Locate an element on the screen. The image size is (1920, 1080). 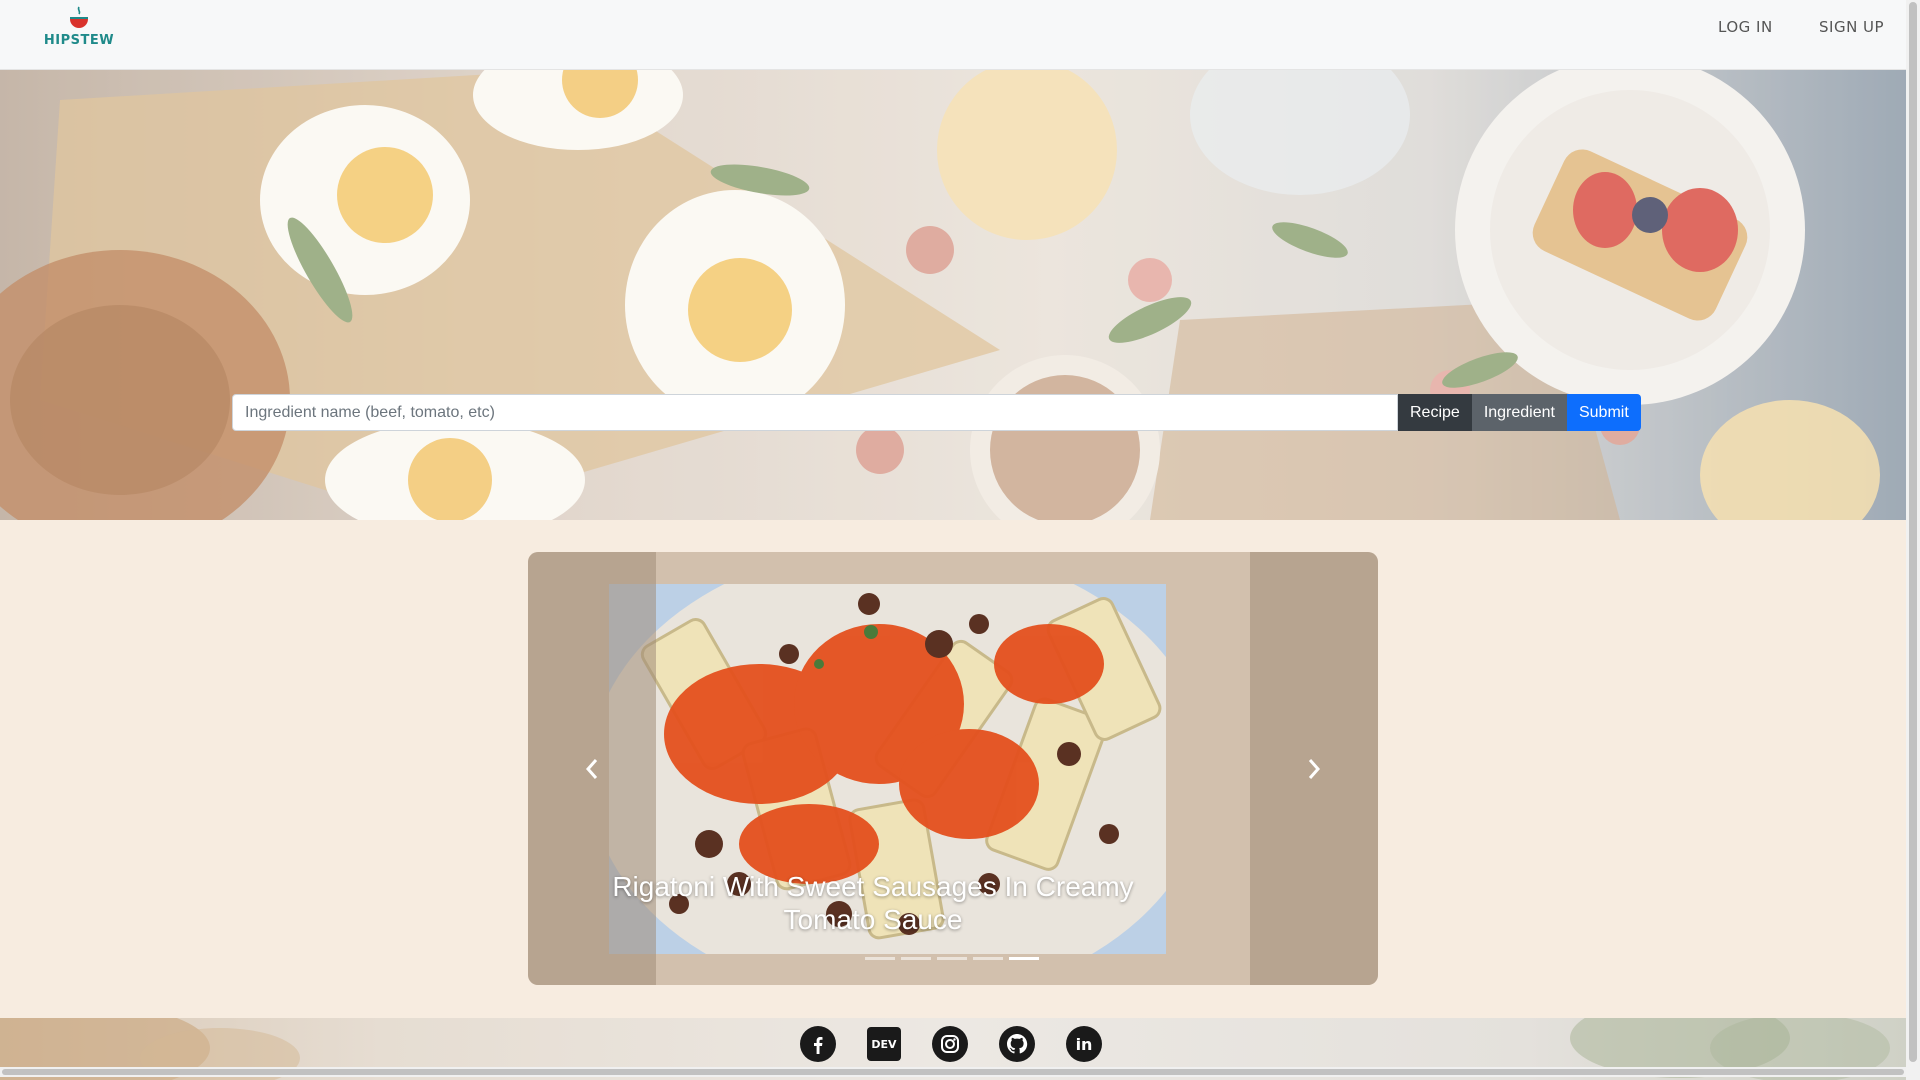
social-links: DEV in is located at coordinates (951, 1044).